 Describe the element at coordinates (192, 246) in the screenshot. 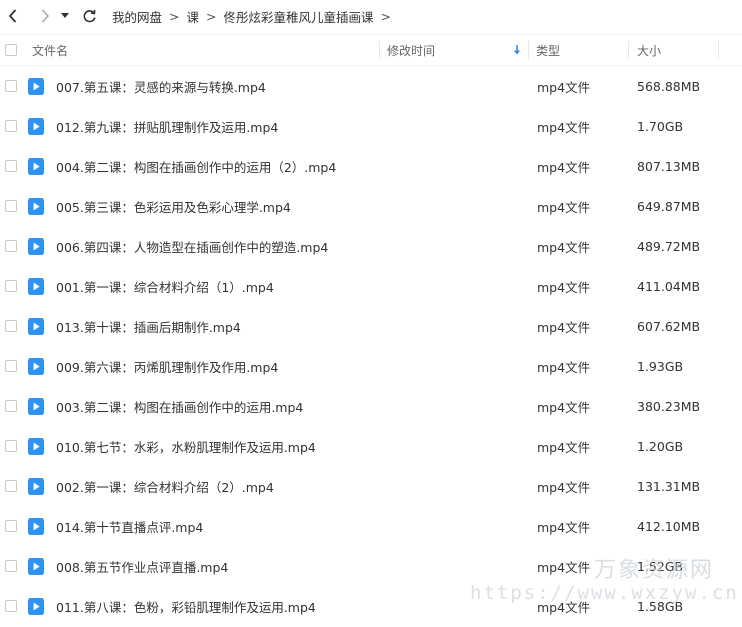

I see `file-name: 006.第四课：人物造型在插画创作中的塑造.mp4` at that location.